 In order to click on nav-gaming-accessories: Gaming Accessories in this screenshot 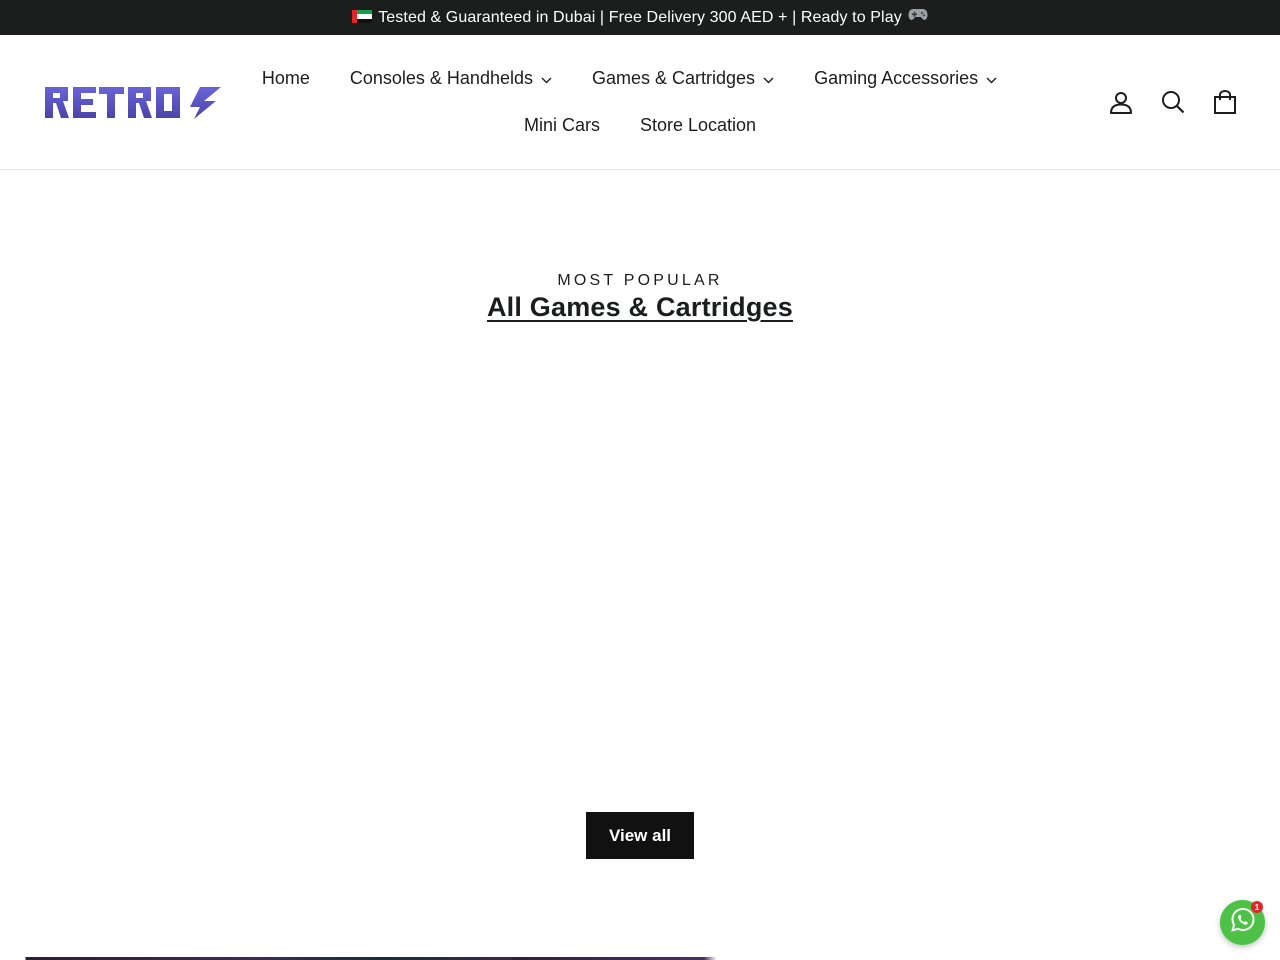, I will do `click(905, 78)`.